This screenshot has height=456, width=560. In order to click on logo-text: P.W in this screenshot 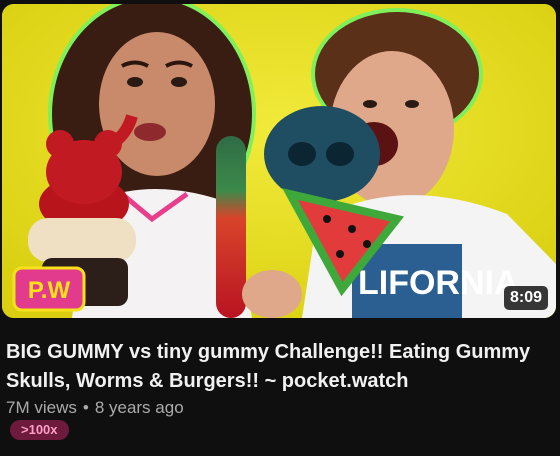, I will do `click(49, 290)`.